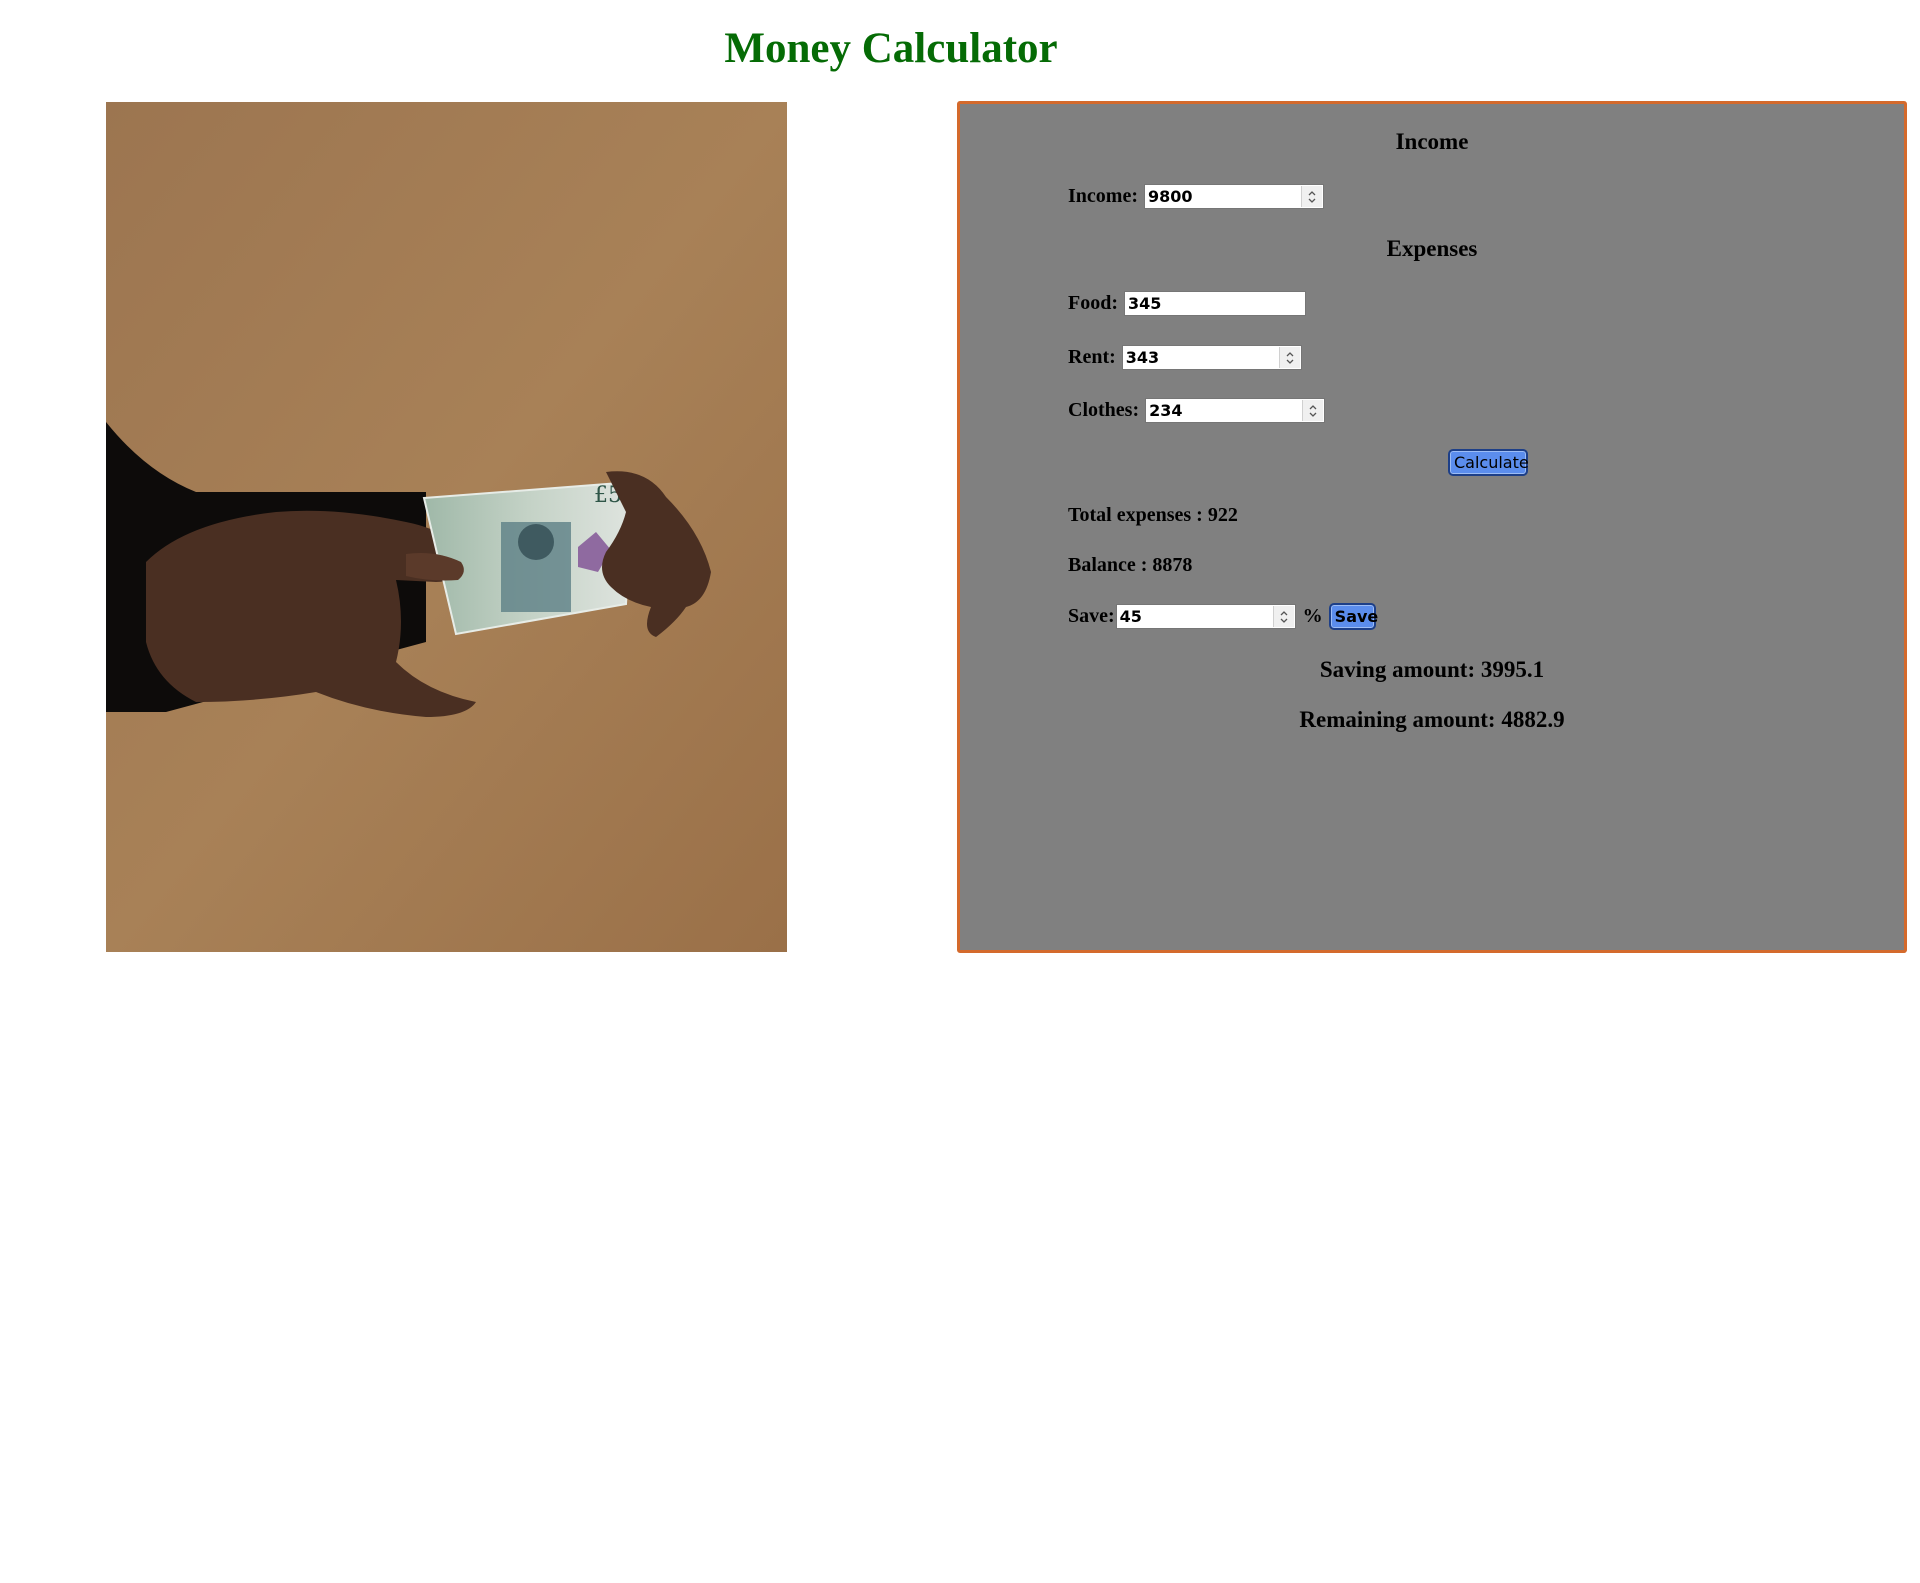 The height and width of the screenshot is (1583, 1920). I want to click on save-row: Save: 45 % Save, so click(1223, 616).